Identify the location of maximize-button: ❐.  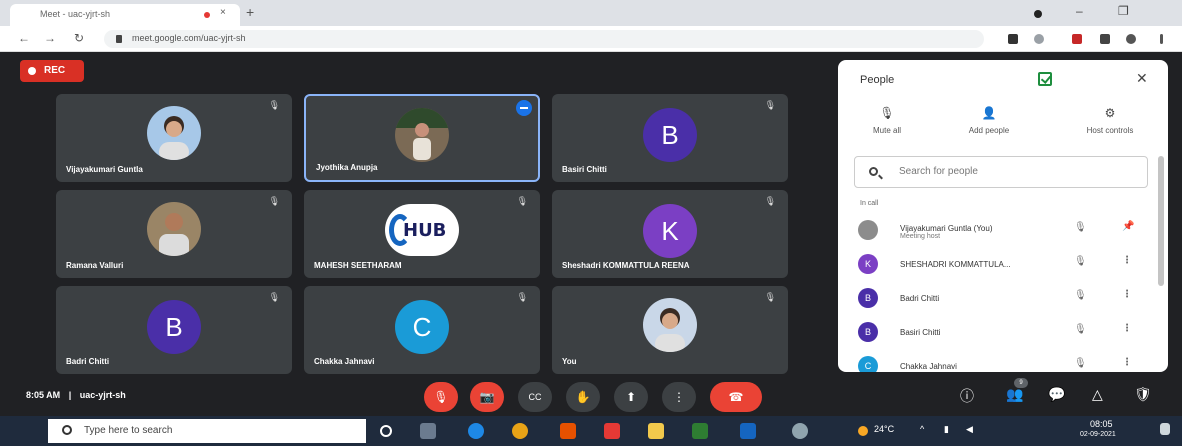
(1123, 11).